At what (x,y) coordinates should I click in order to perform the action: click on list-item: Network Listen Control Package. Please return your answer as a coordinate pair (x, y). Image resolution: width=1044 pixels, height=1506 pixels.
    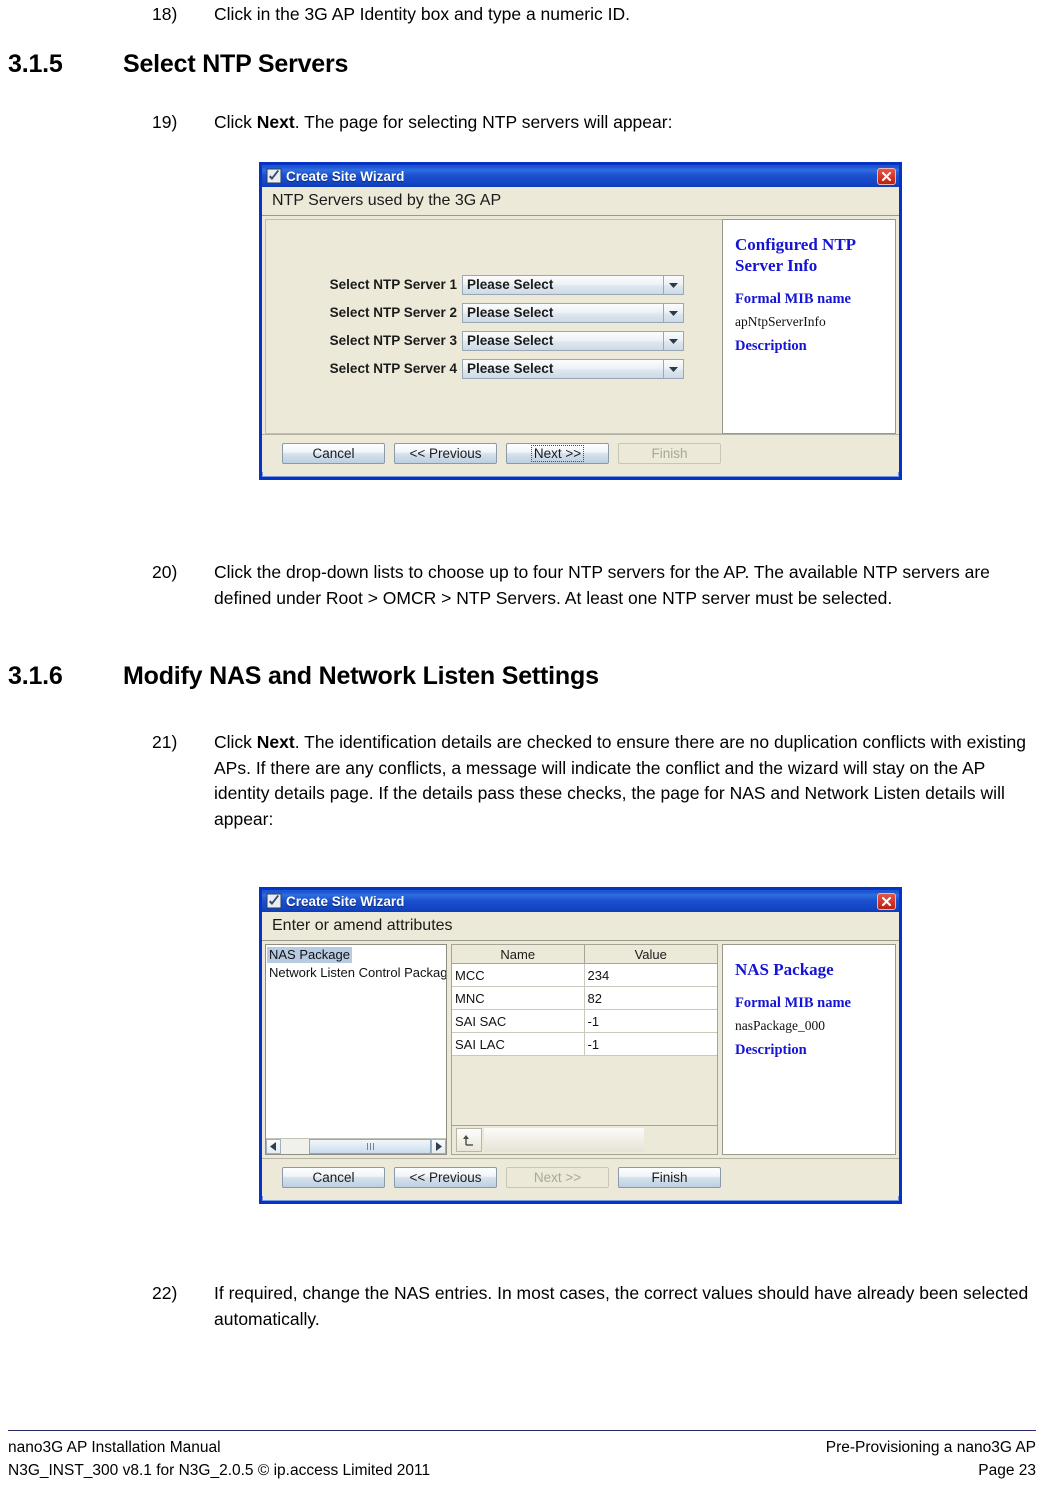
    Looking at the image, I should click on (356, 973).